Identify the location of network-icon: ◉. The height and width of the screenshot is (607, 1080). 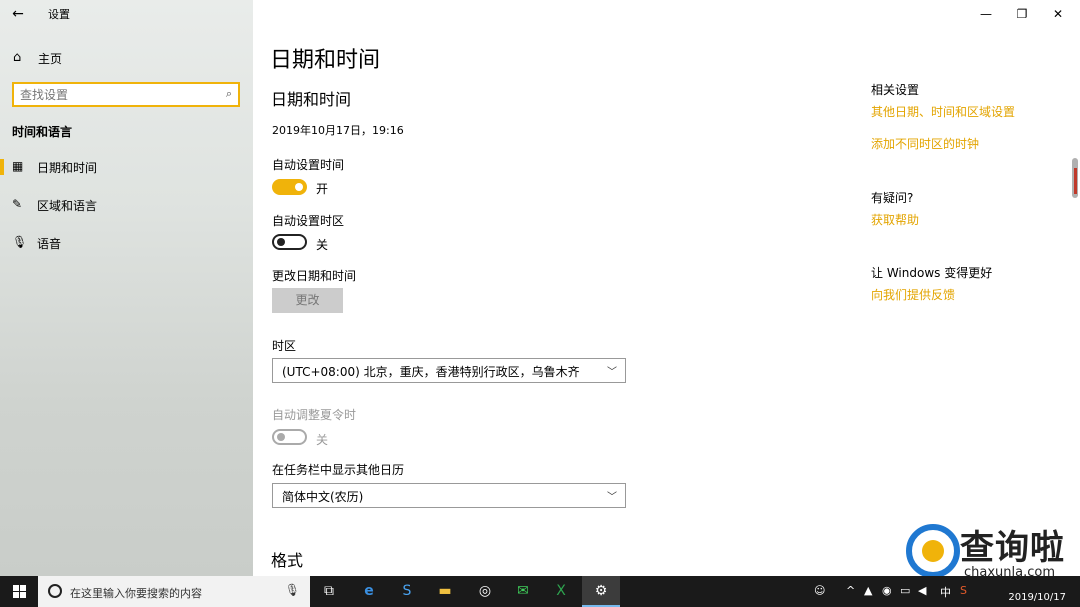
(887, 590).